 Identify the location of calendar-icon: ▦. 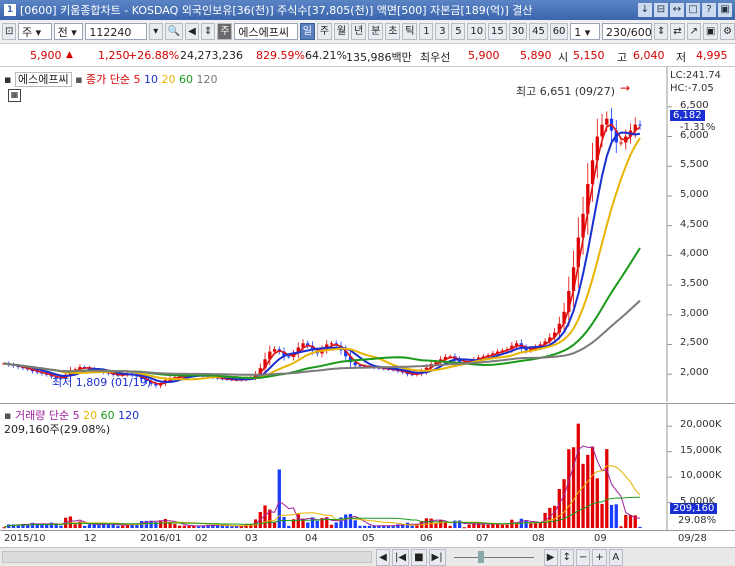
(14, 95).